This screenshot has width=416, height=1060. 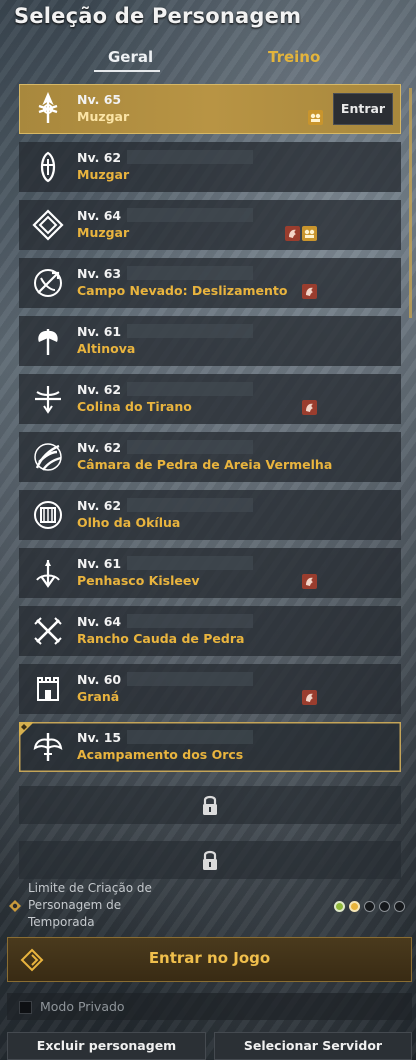 I want to click on private-mode-row: Modo Privado, so click(x=209, y=1006).